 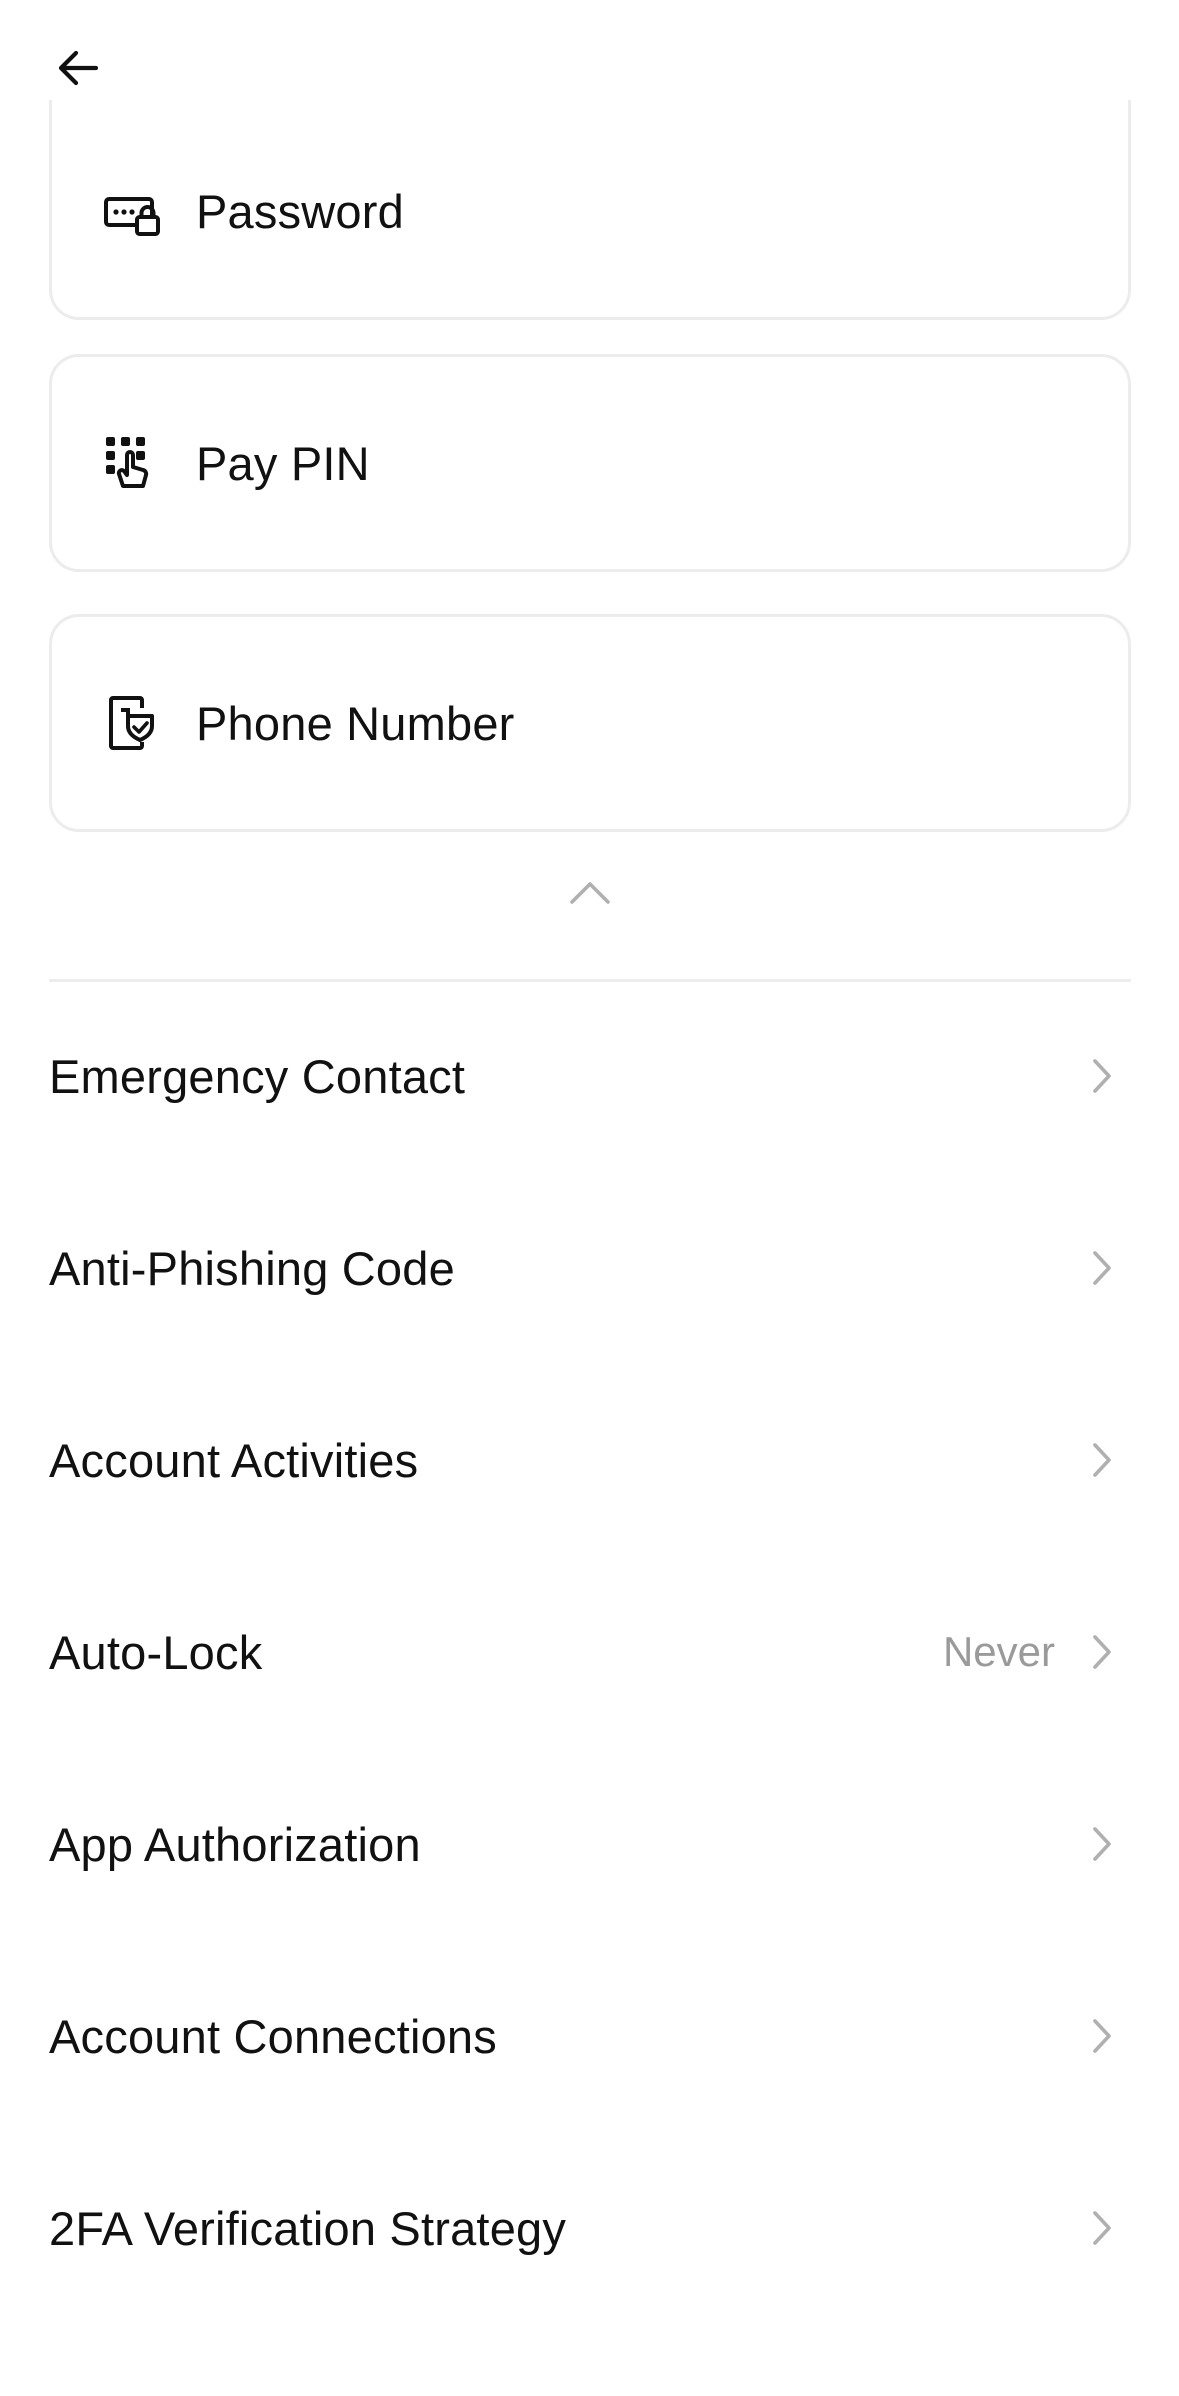 I want to click on keypad-touch-icon, so click(x=132, y=463).